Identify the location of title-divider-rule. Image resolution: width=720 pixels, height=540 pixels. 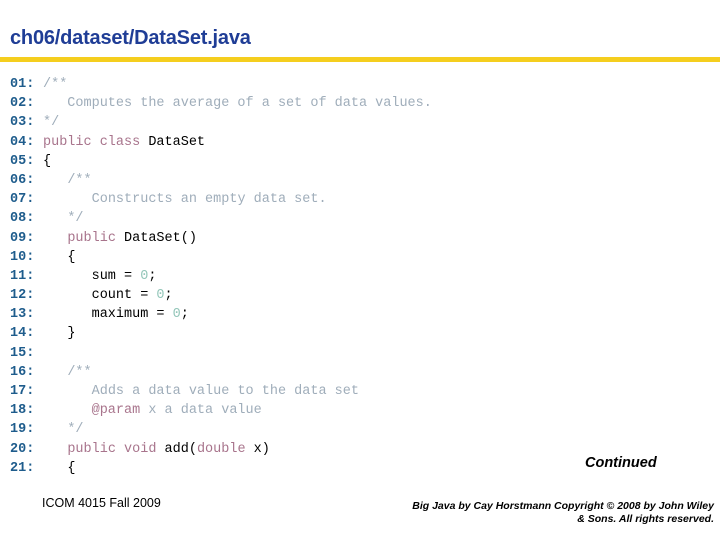
(360, 59).